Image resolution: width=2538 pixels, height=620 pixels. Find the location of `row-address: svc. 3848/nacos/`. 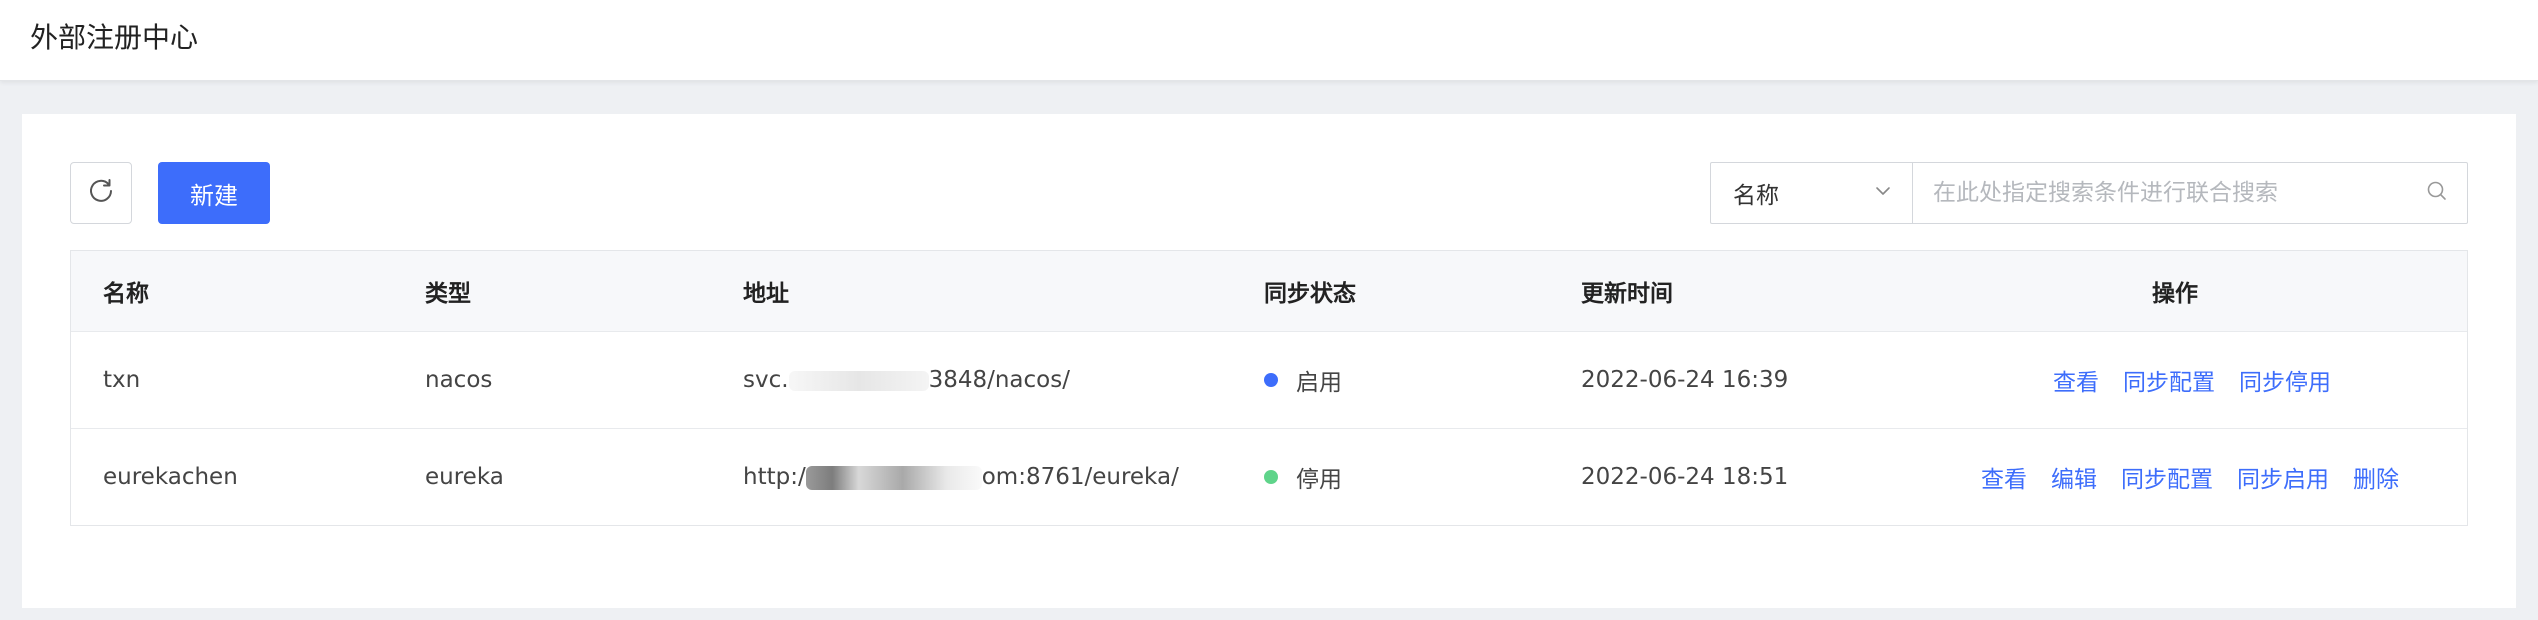

row-address: svc. 3848/nacos/ is located at coordinates (906, 380).